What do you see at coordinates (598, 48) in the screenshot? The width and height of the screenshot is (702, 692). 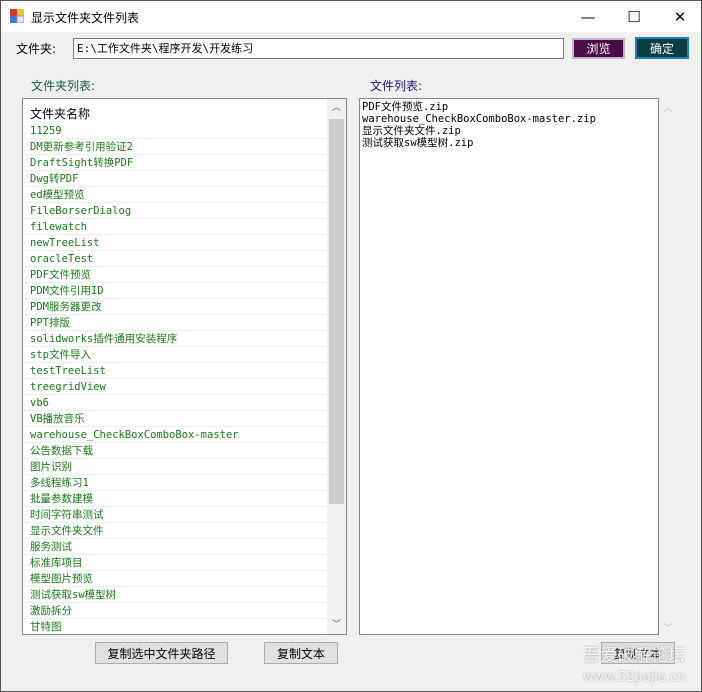 I see `browse-button: 浏览` at bounding box center [598, 48].